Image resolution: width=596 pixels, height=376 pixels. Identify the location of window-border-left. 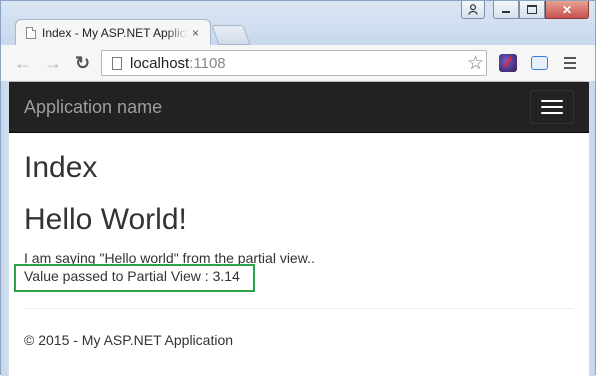
(5, 228).